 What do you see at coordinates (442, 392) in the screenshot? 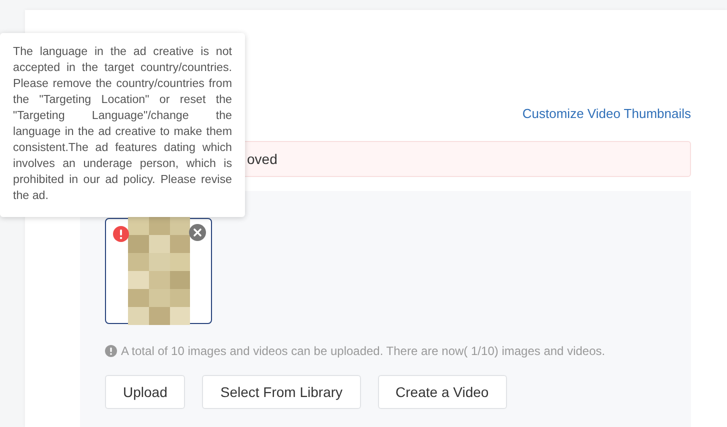
I see `action-button: Create a Video` at bounding box center [442, 392].